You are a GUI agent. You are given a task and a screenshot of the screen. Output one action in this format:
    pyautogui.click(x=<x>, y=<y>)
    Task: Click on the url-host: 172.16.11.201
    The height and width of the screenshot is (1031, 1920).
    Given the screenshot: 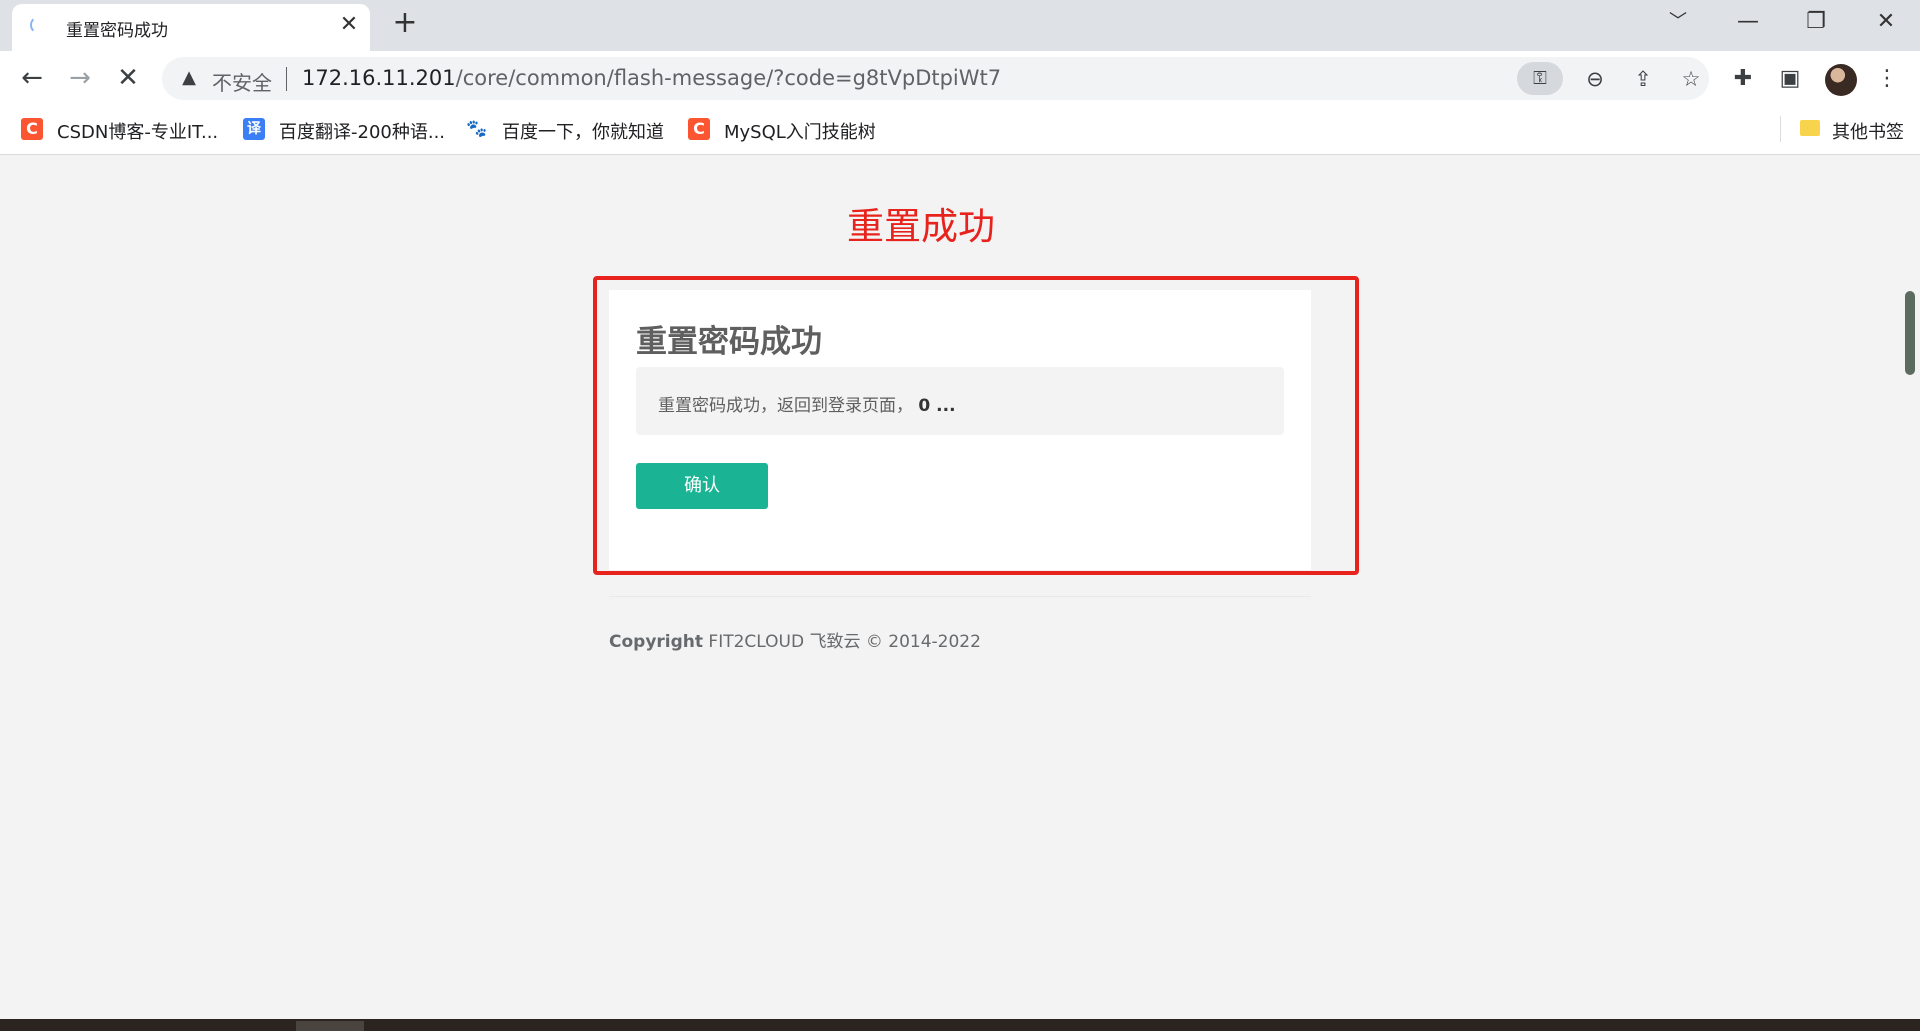 What is the action you would take?
    pyautogui.click(x=379, y=78)
    